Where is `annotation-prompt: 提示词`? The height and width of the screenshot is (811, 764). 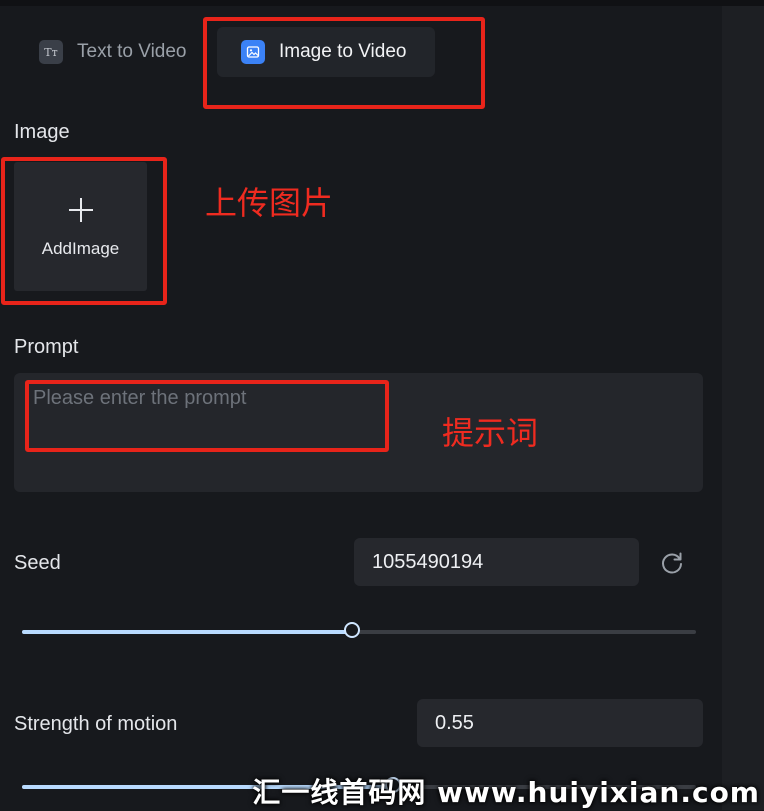 annotation-prompt: 提示词 is located at coordinates (490, 433).